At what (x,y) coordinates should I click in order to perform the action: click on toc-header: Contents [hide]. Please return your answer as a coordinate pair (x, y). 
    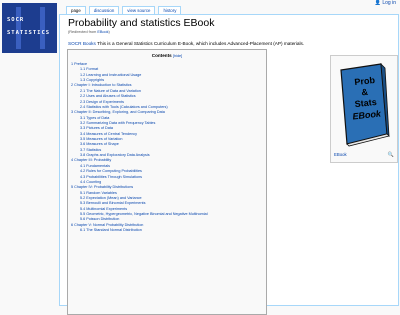
    Looking at the image, I should click on (167, 55).